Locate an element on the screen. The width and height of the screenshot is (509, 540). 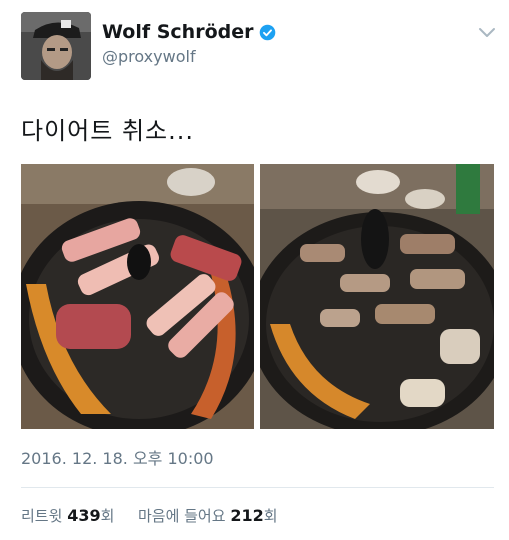
profile-photo-icon is located at coordinates (56, 46).